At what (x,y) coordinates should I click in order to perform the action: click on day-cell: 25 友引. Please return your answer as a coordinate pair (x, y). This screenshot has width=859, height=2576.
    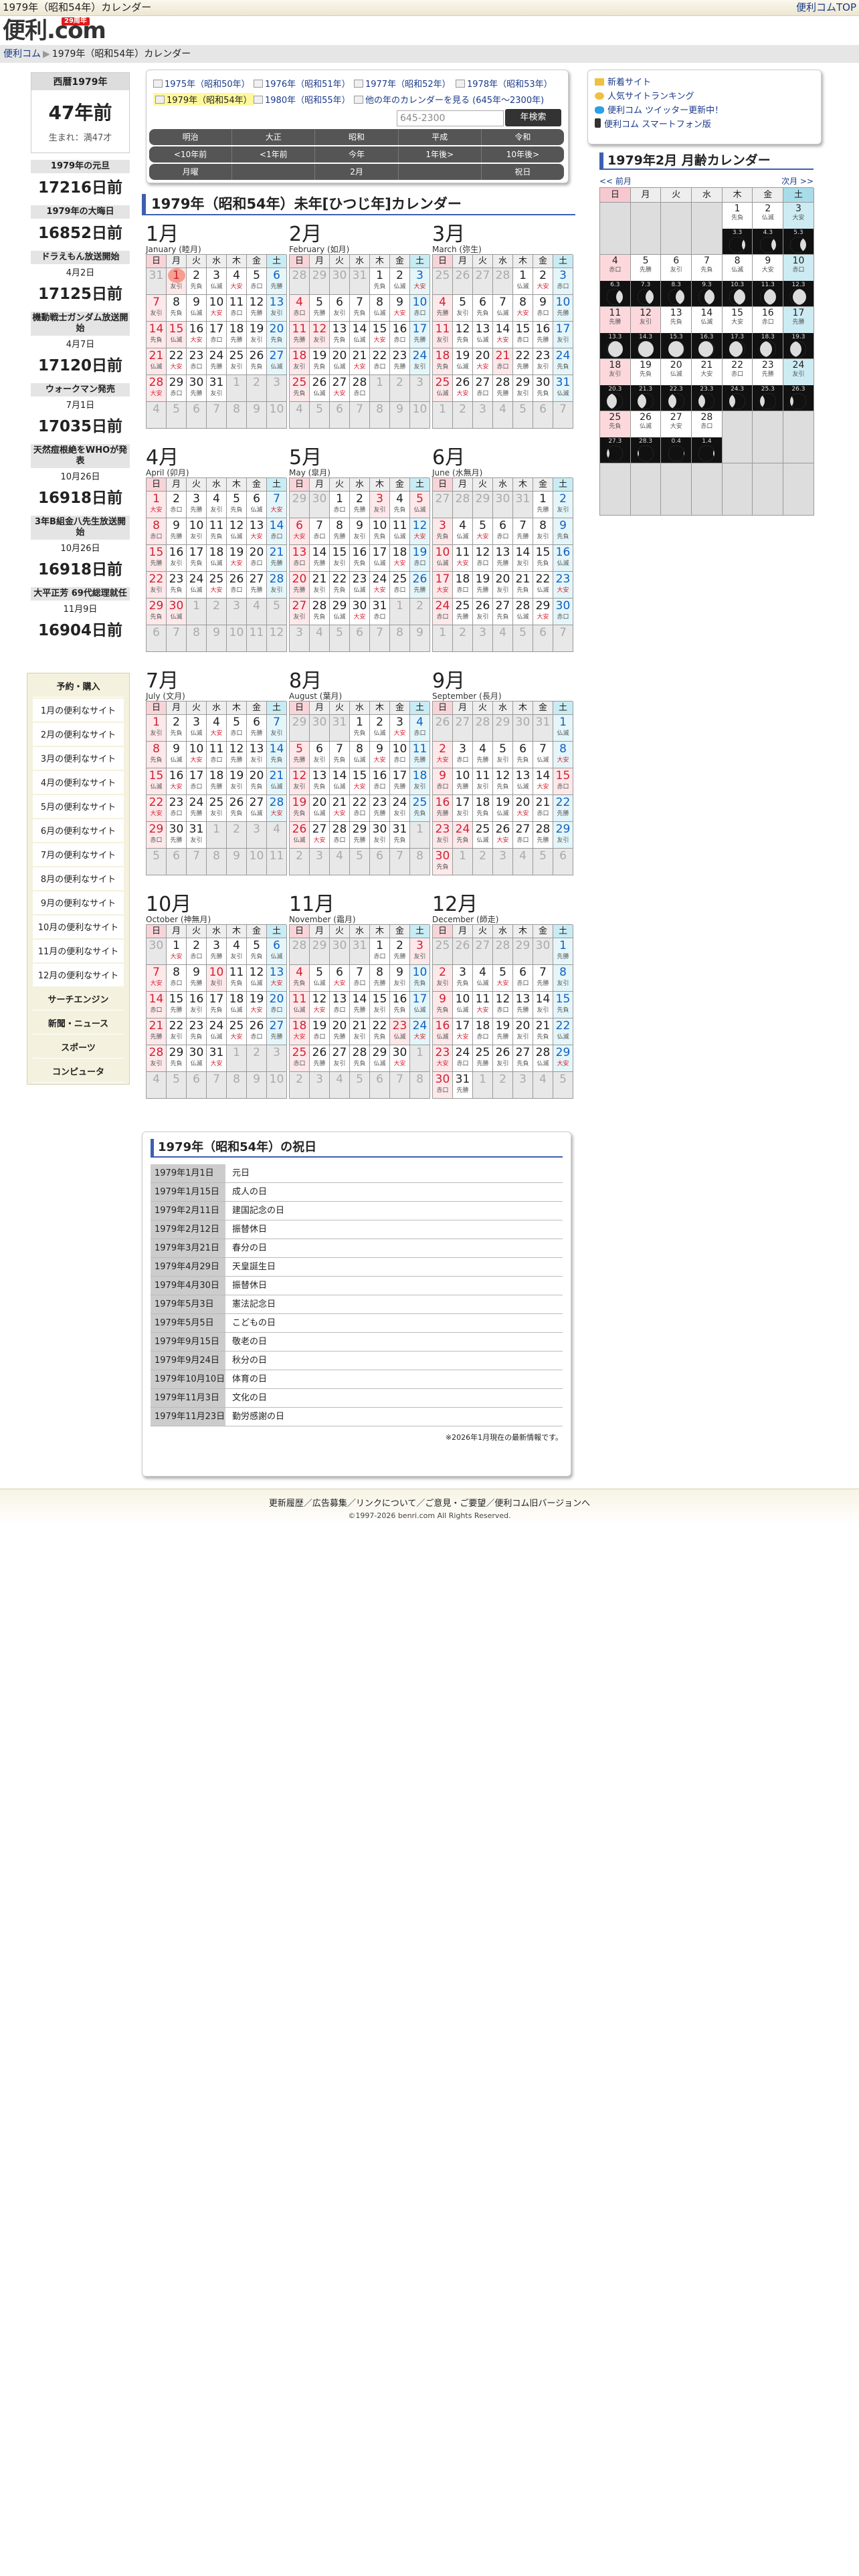
    Looking at the image, I should click on (217, 808).